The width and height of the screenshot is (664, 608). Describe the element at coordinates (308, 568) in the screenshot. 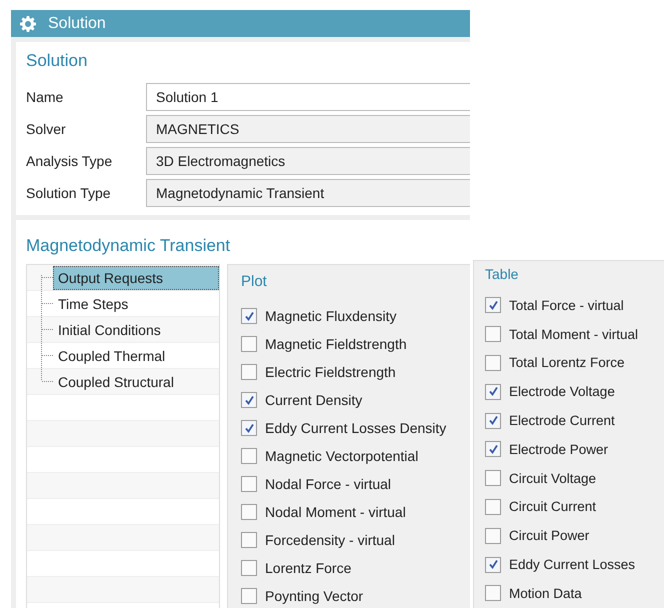

I see `checkbox-label: Lorentz Force` at that location.